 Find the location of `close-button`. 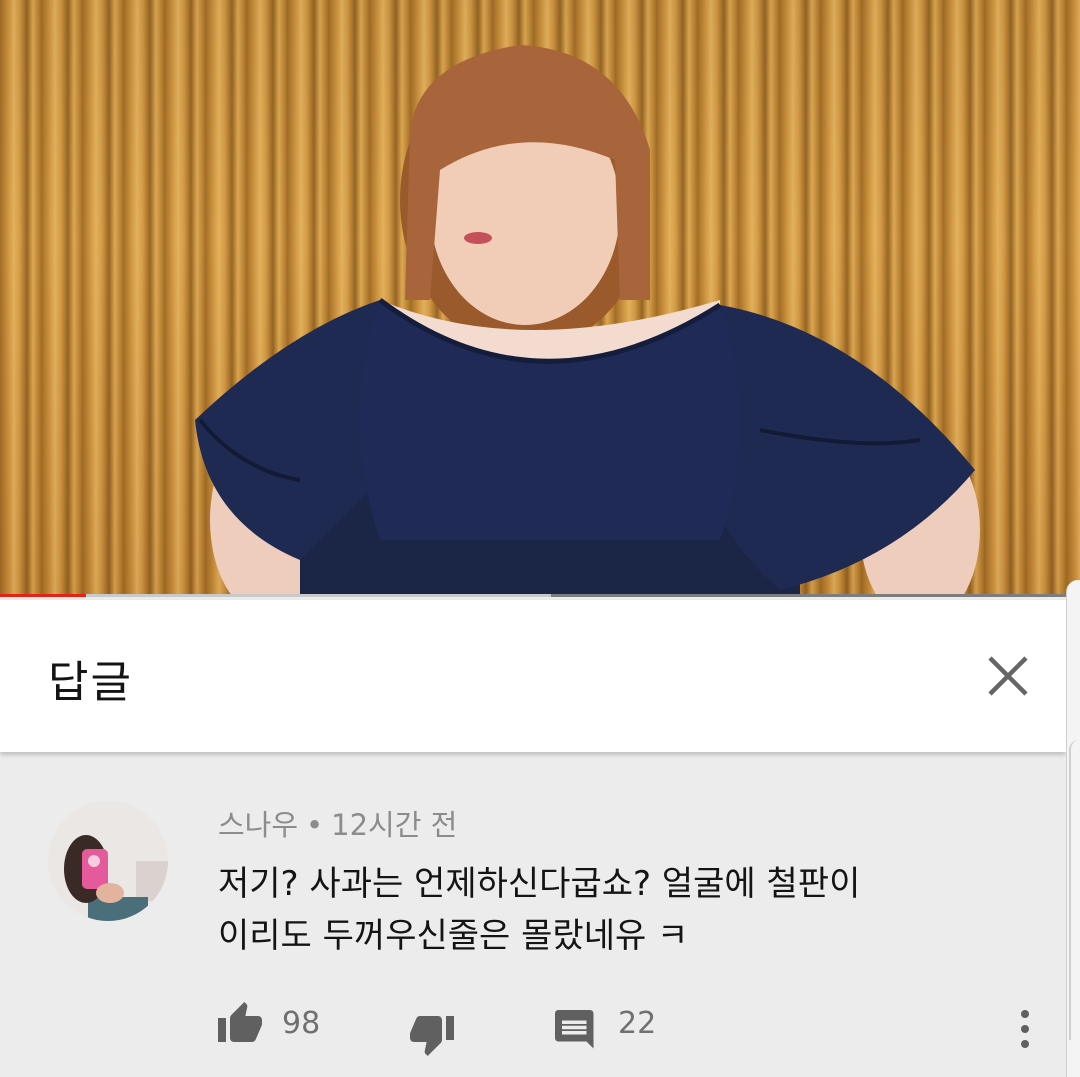

close-button is located at coordinates (1008, 676).